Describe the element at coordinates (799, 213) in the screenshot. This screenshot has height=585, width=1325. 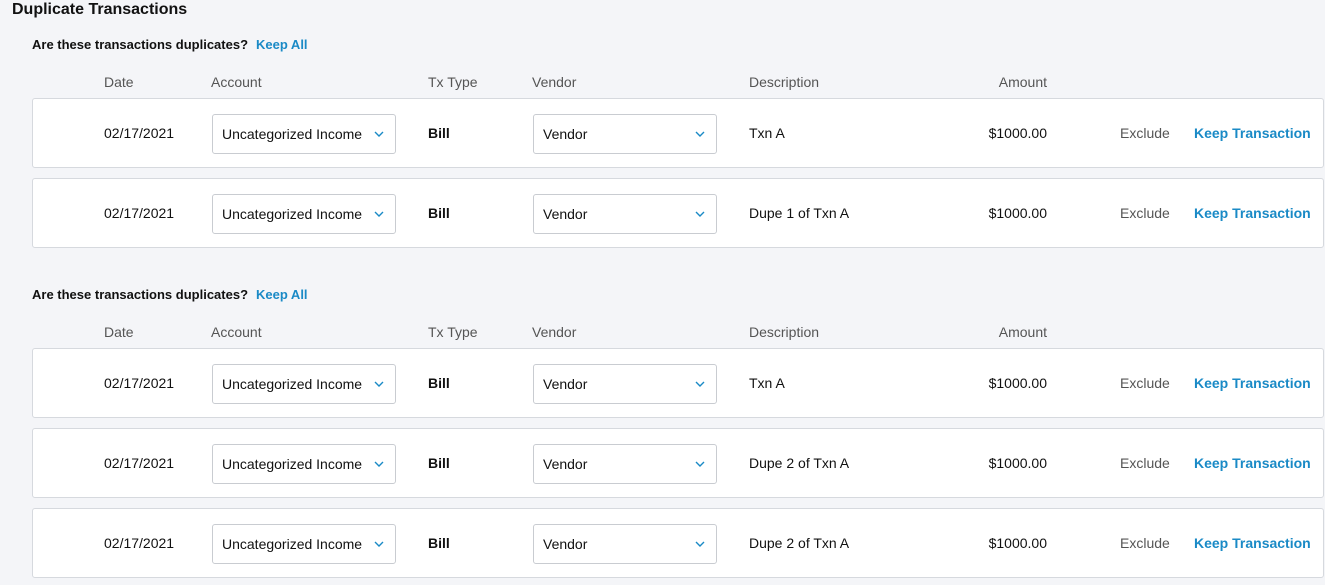
I see `description-cell: Dupe 1 of Txn A` at that location.